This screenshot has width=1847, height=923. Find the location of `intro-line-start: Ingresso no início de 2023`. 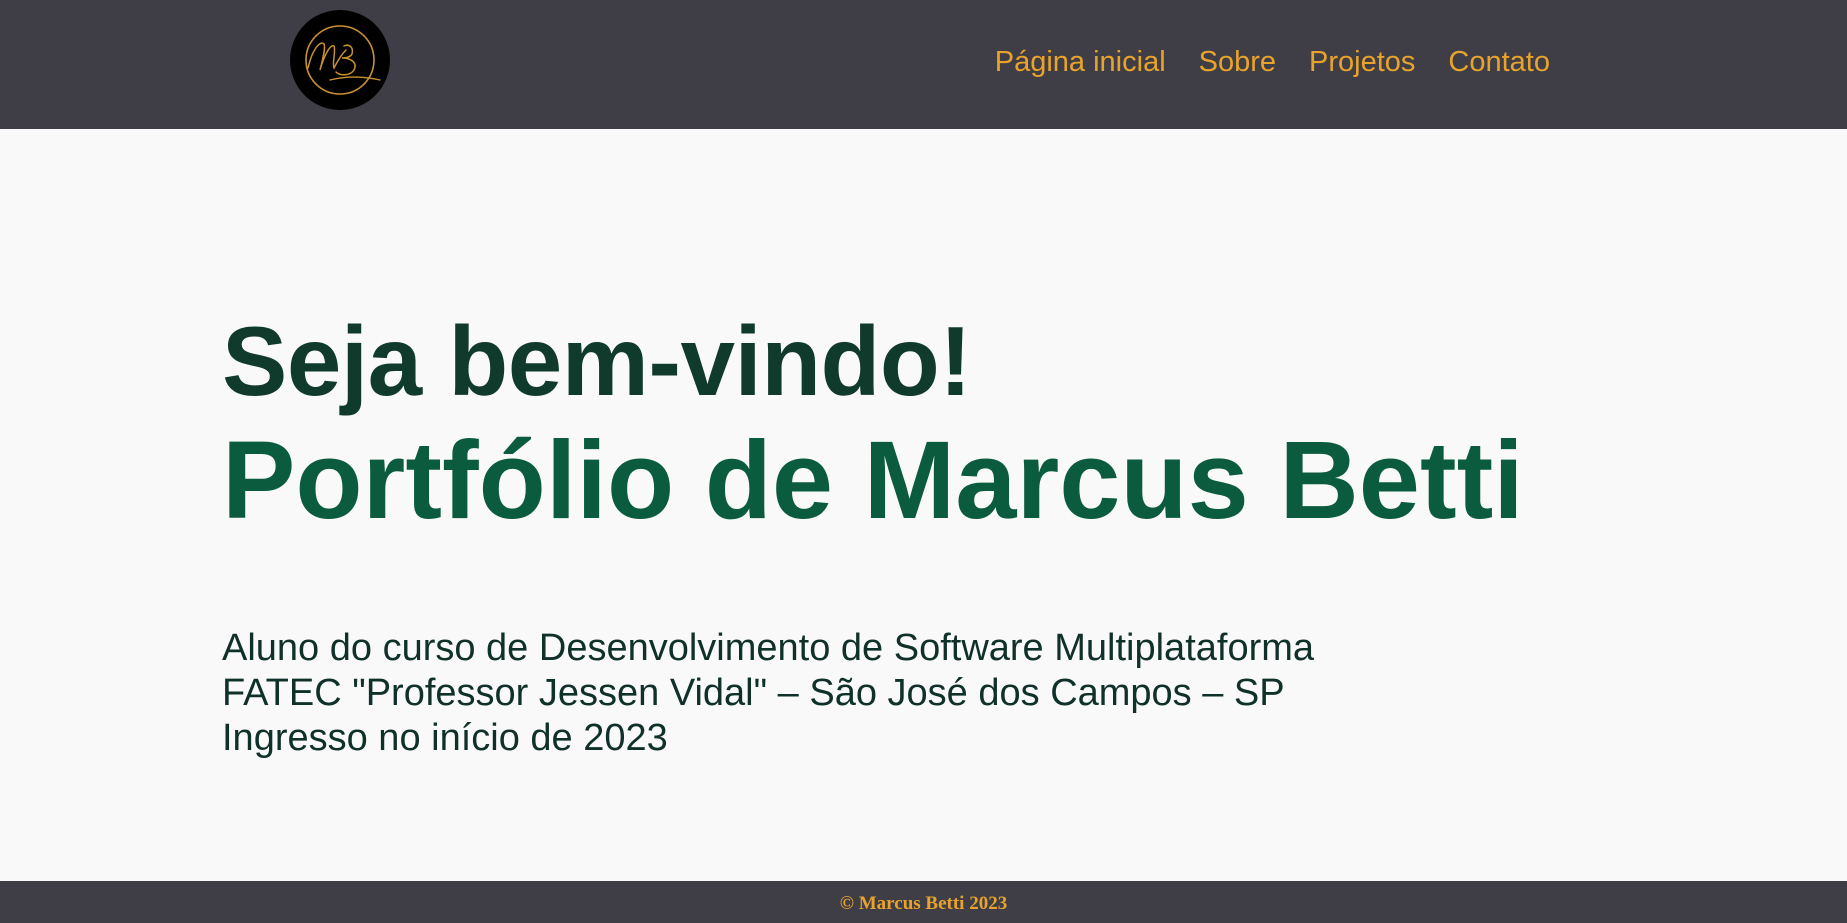

intro-line-start: Ingresso no início de 2023 is located at coordinates (445, 738).